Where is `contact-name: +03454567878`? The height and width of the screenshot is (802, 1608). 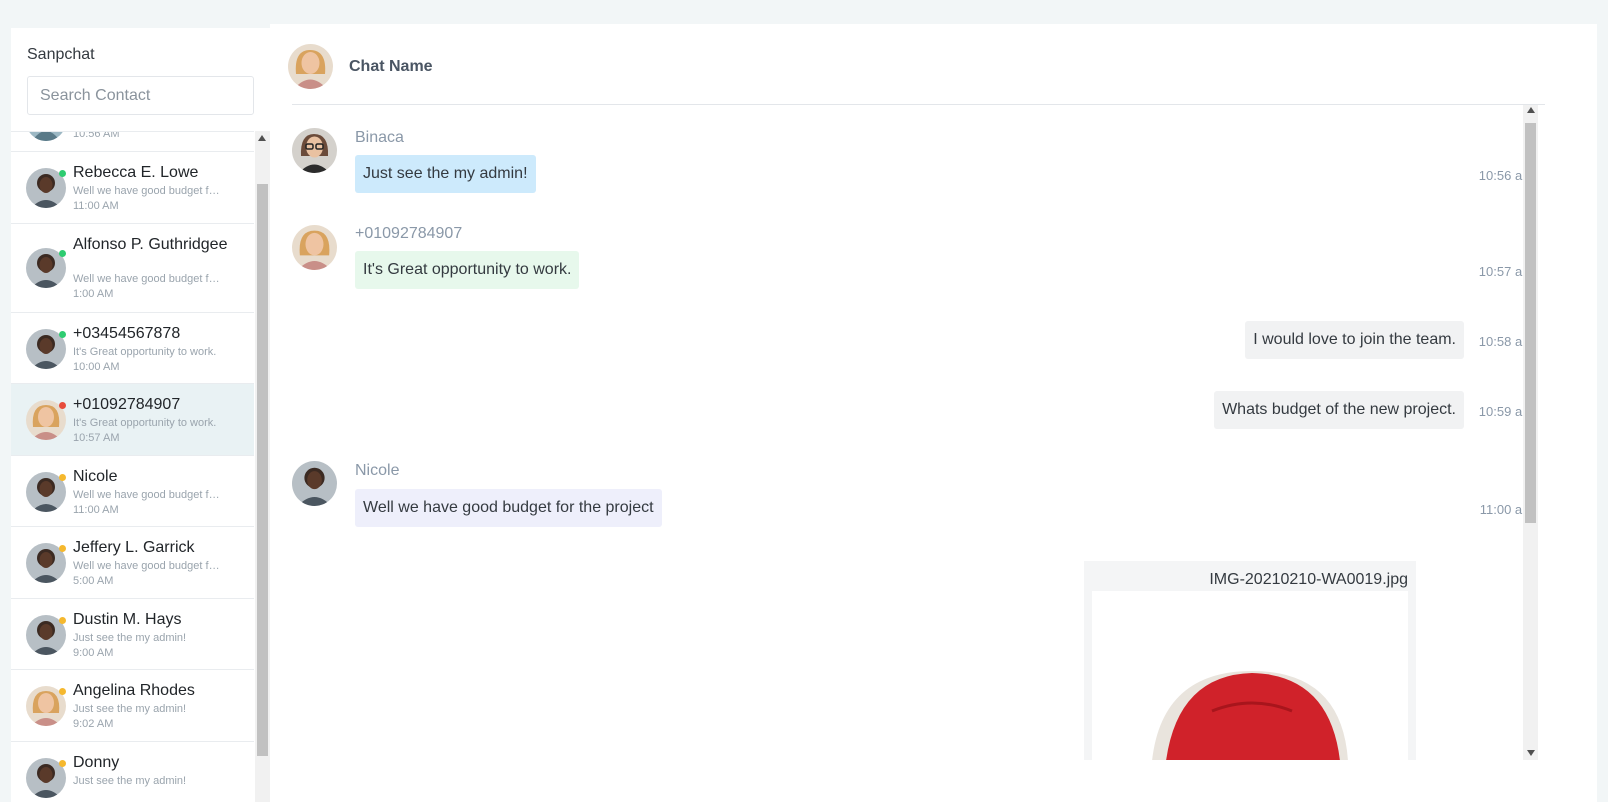
contact-name: +03454567878 is located at coordinates (127, 333).